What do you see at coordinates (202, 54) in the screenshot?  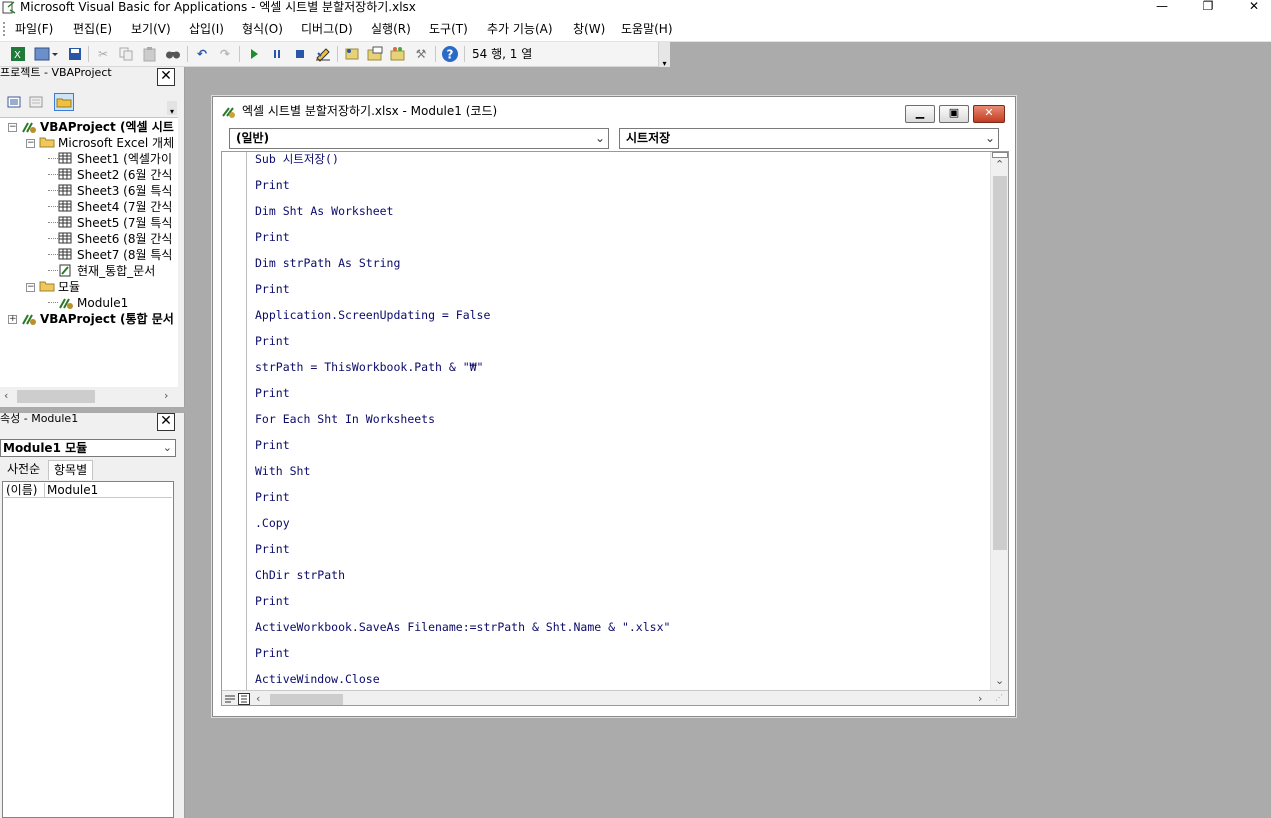 I see `undo-icon: ↶` at bounding box center [202, 54].